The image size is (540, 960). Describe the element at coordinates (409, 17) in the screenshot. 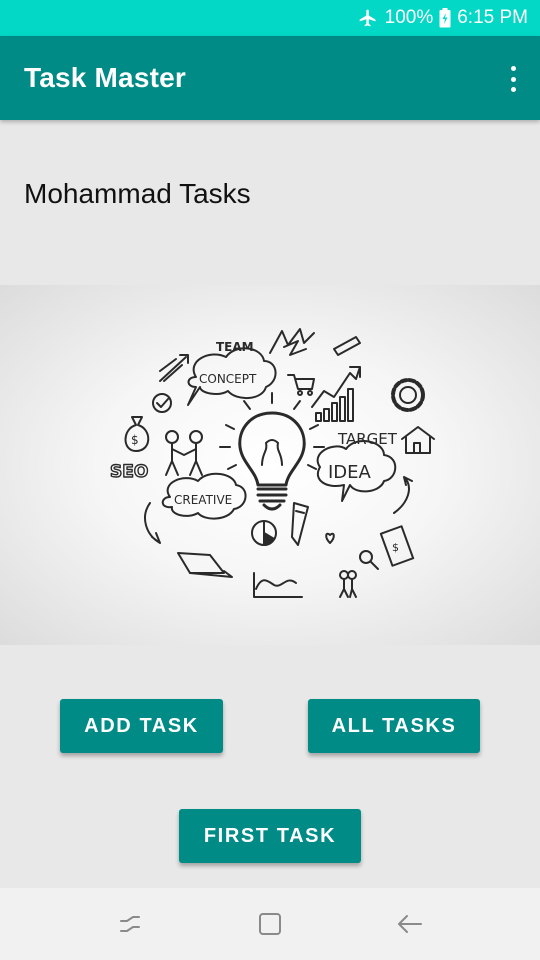

I see `battery-percent: 100%` at that location.